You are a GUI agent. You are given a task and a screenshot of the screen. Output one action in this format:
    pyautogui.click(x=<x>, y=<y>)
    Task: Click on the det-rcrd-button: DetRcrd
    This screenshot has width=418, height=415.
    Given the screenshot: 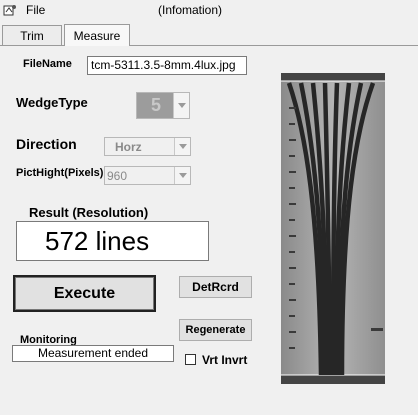 What is the action you would take?
    pyautogui.click(x=215, y=287)
    